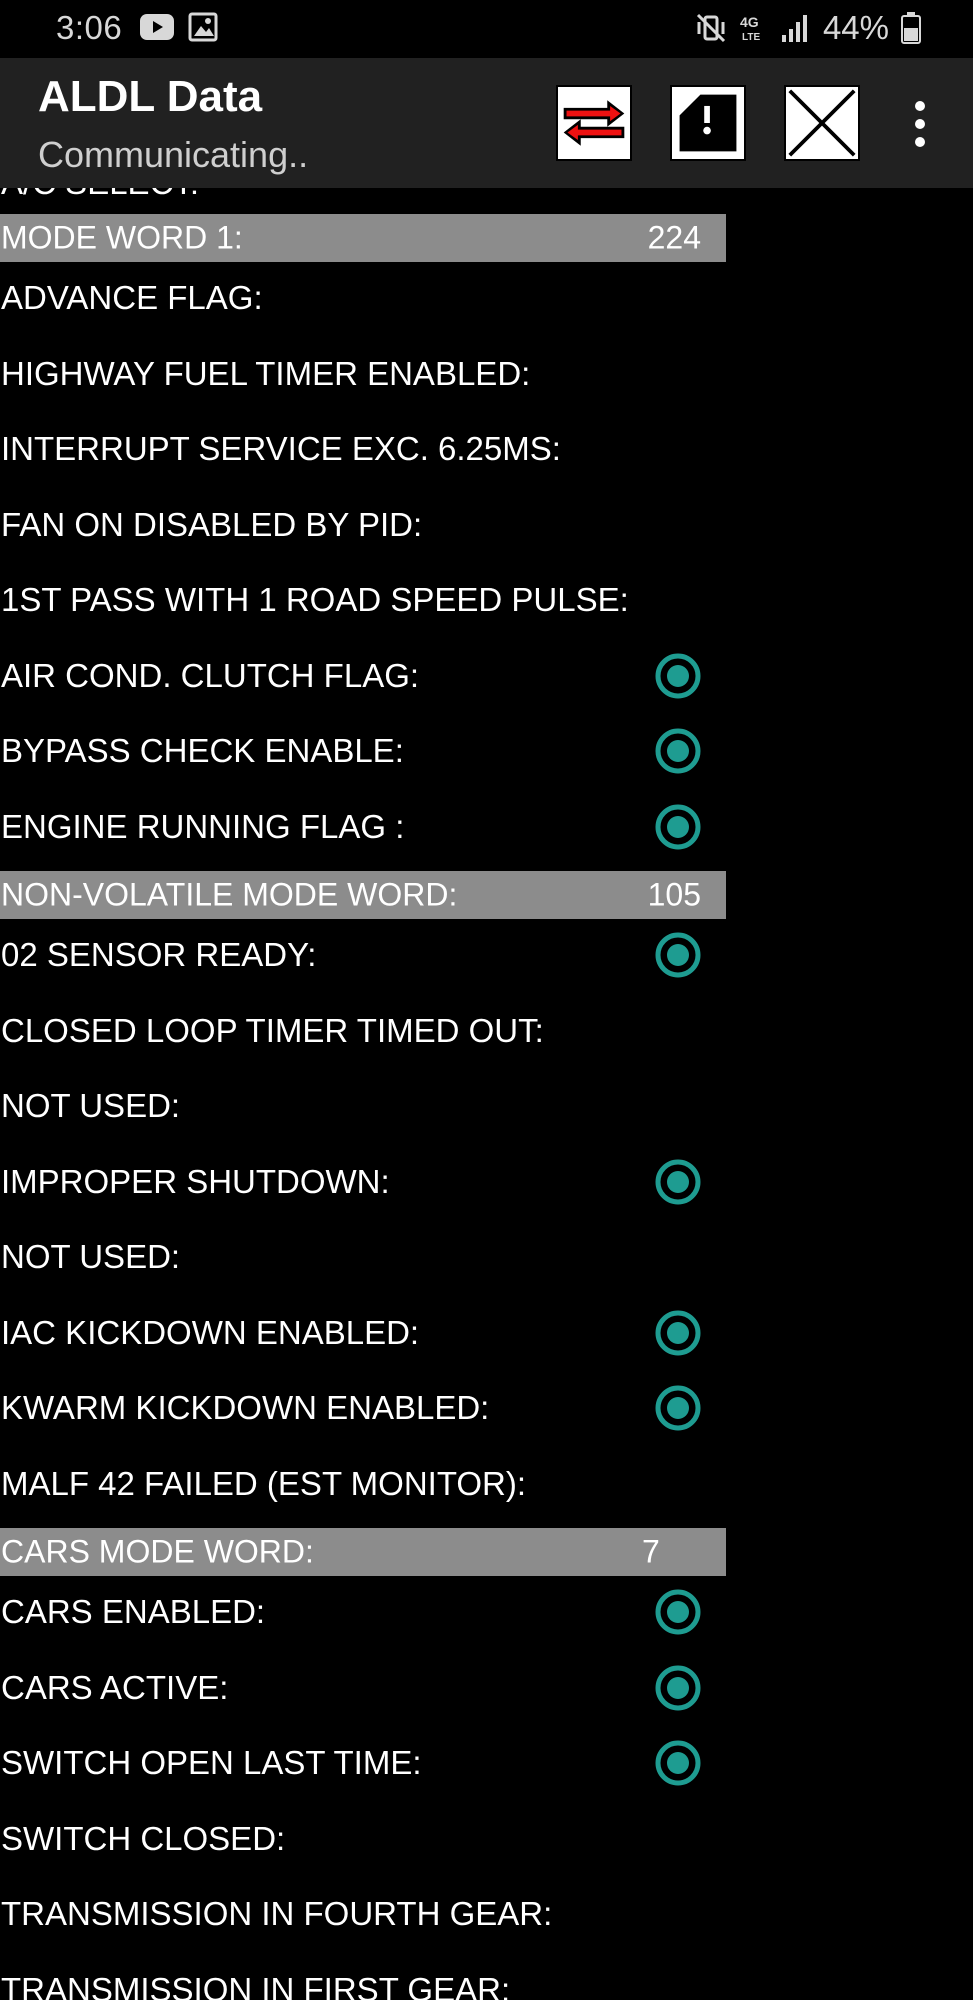 The height and width of the screenshot is (2000, 973). I want to click on flag-label: IAC KICKDOWN ENABLED:, so click(210, 1332).